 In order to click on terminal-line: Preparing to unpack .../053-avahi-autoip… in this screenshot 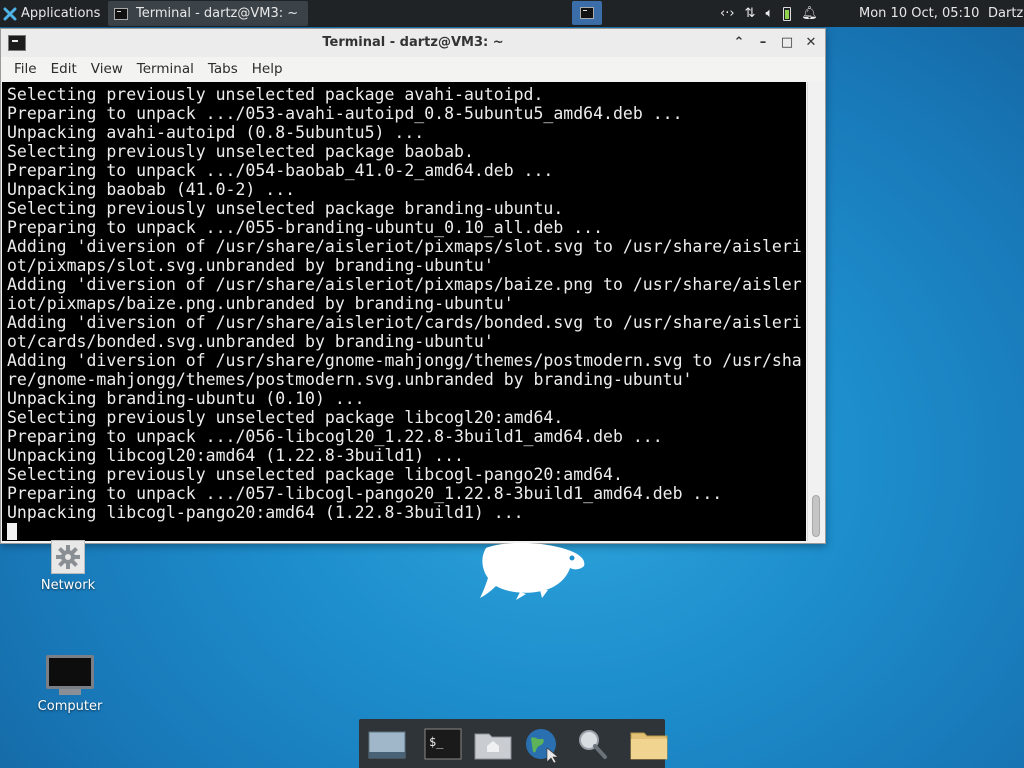, I will do `click(345, 113)`.